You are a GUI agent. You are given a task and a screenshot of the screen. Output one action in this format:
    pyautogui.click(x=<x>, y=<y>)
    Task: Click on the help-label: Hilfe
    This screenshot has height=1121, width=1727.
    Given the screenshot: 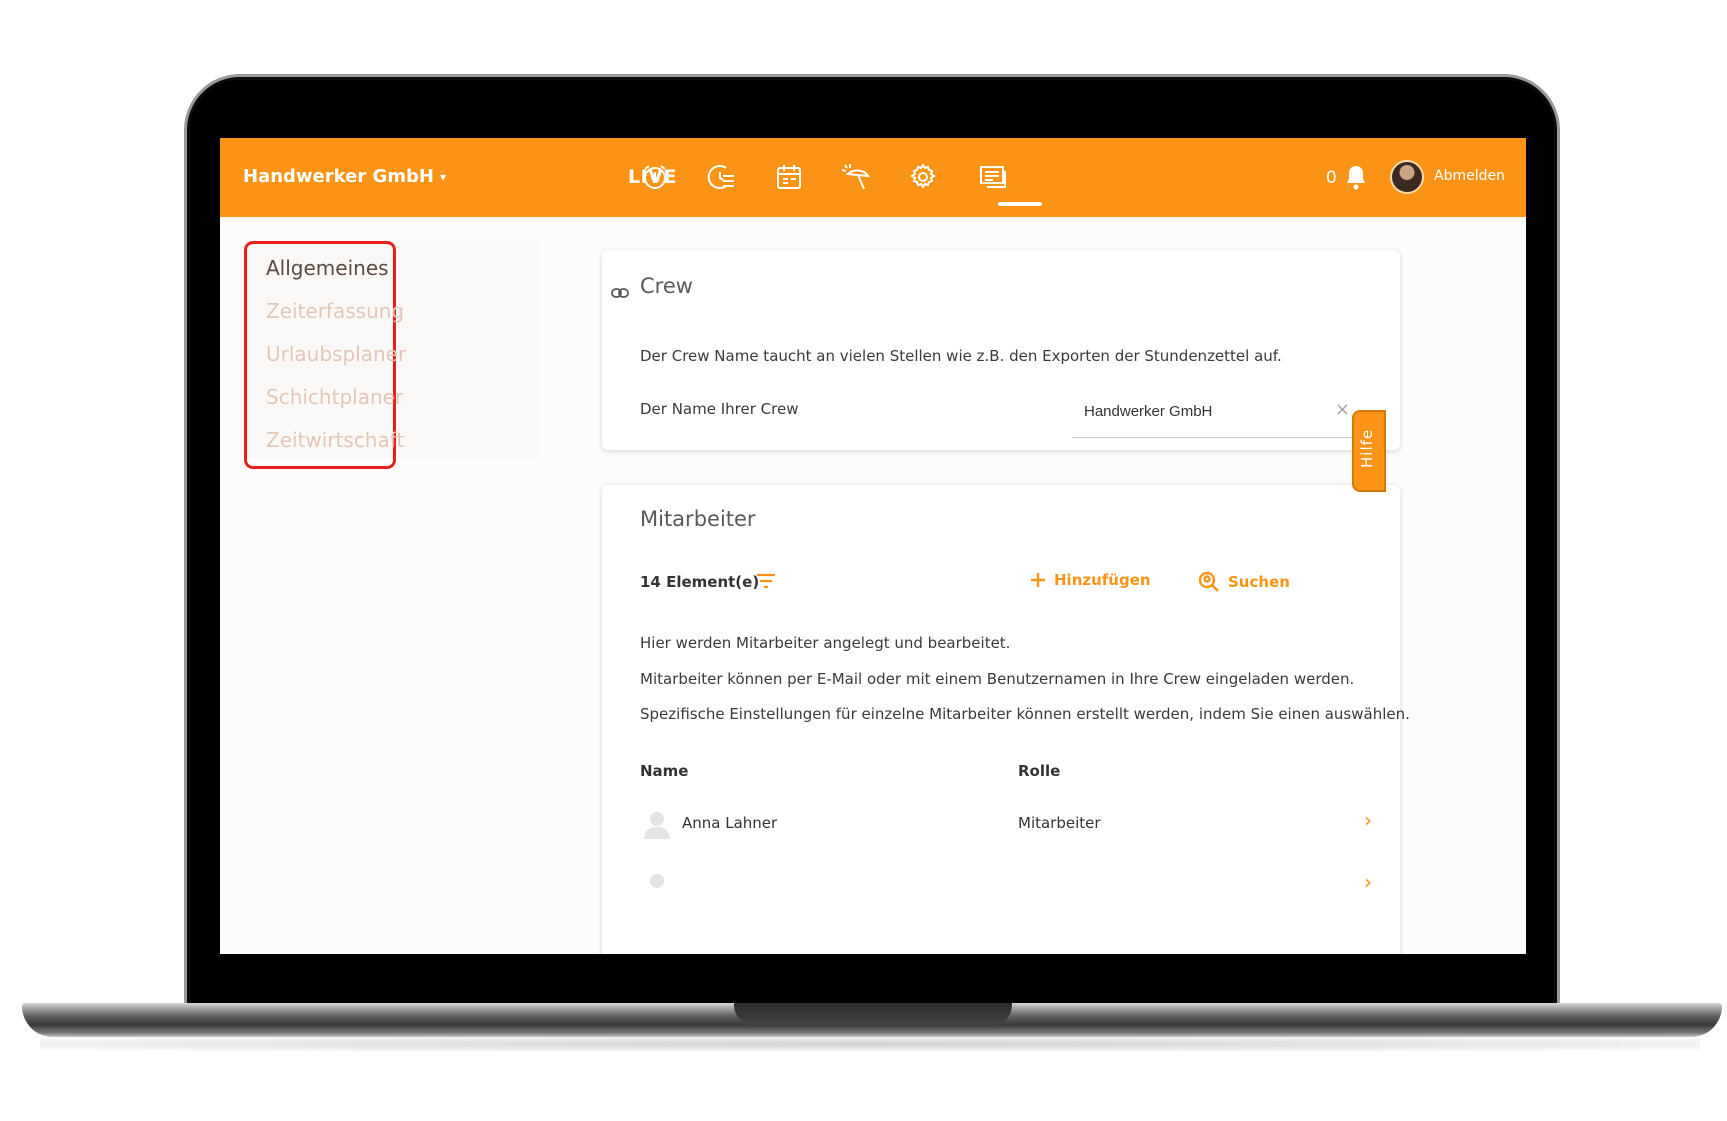 What is the action you would take?
    pyautogui.click(x=1367, y=448)
    